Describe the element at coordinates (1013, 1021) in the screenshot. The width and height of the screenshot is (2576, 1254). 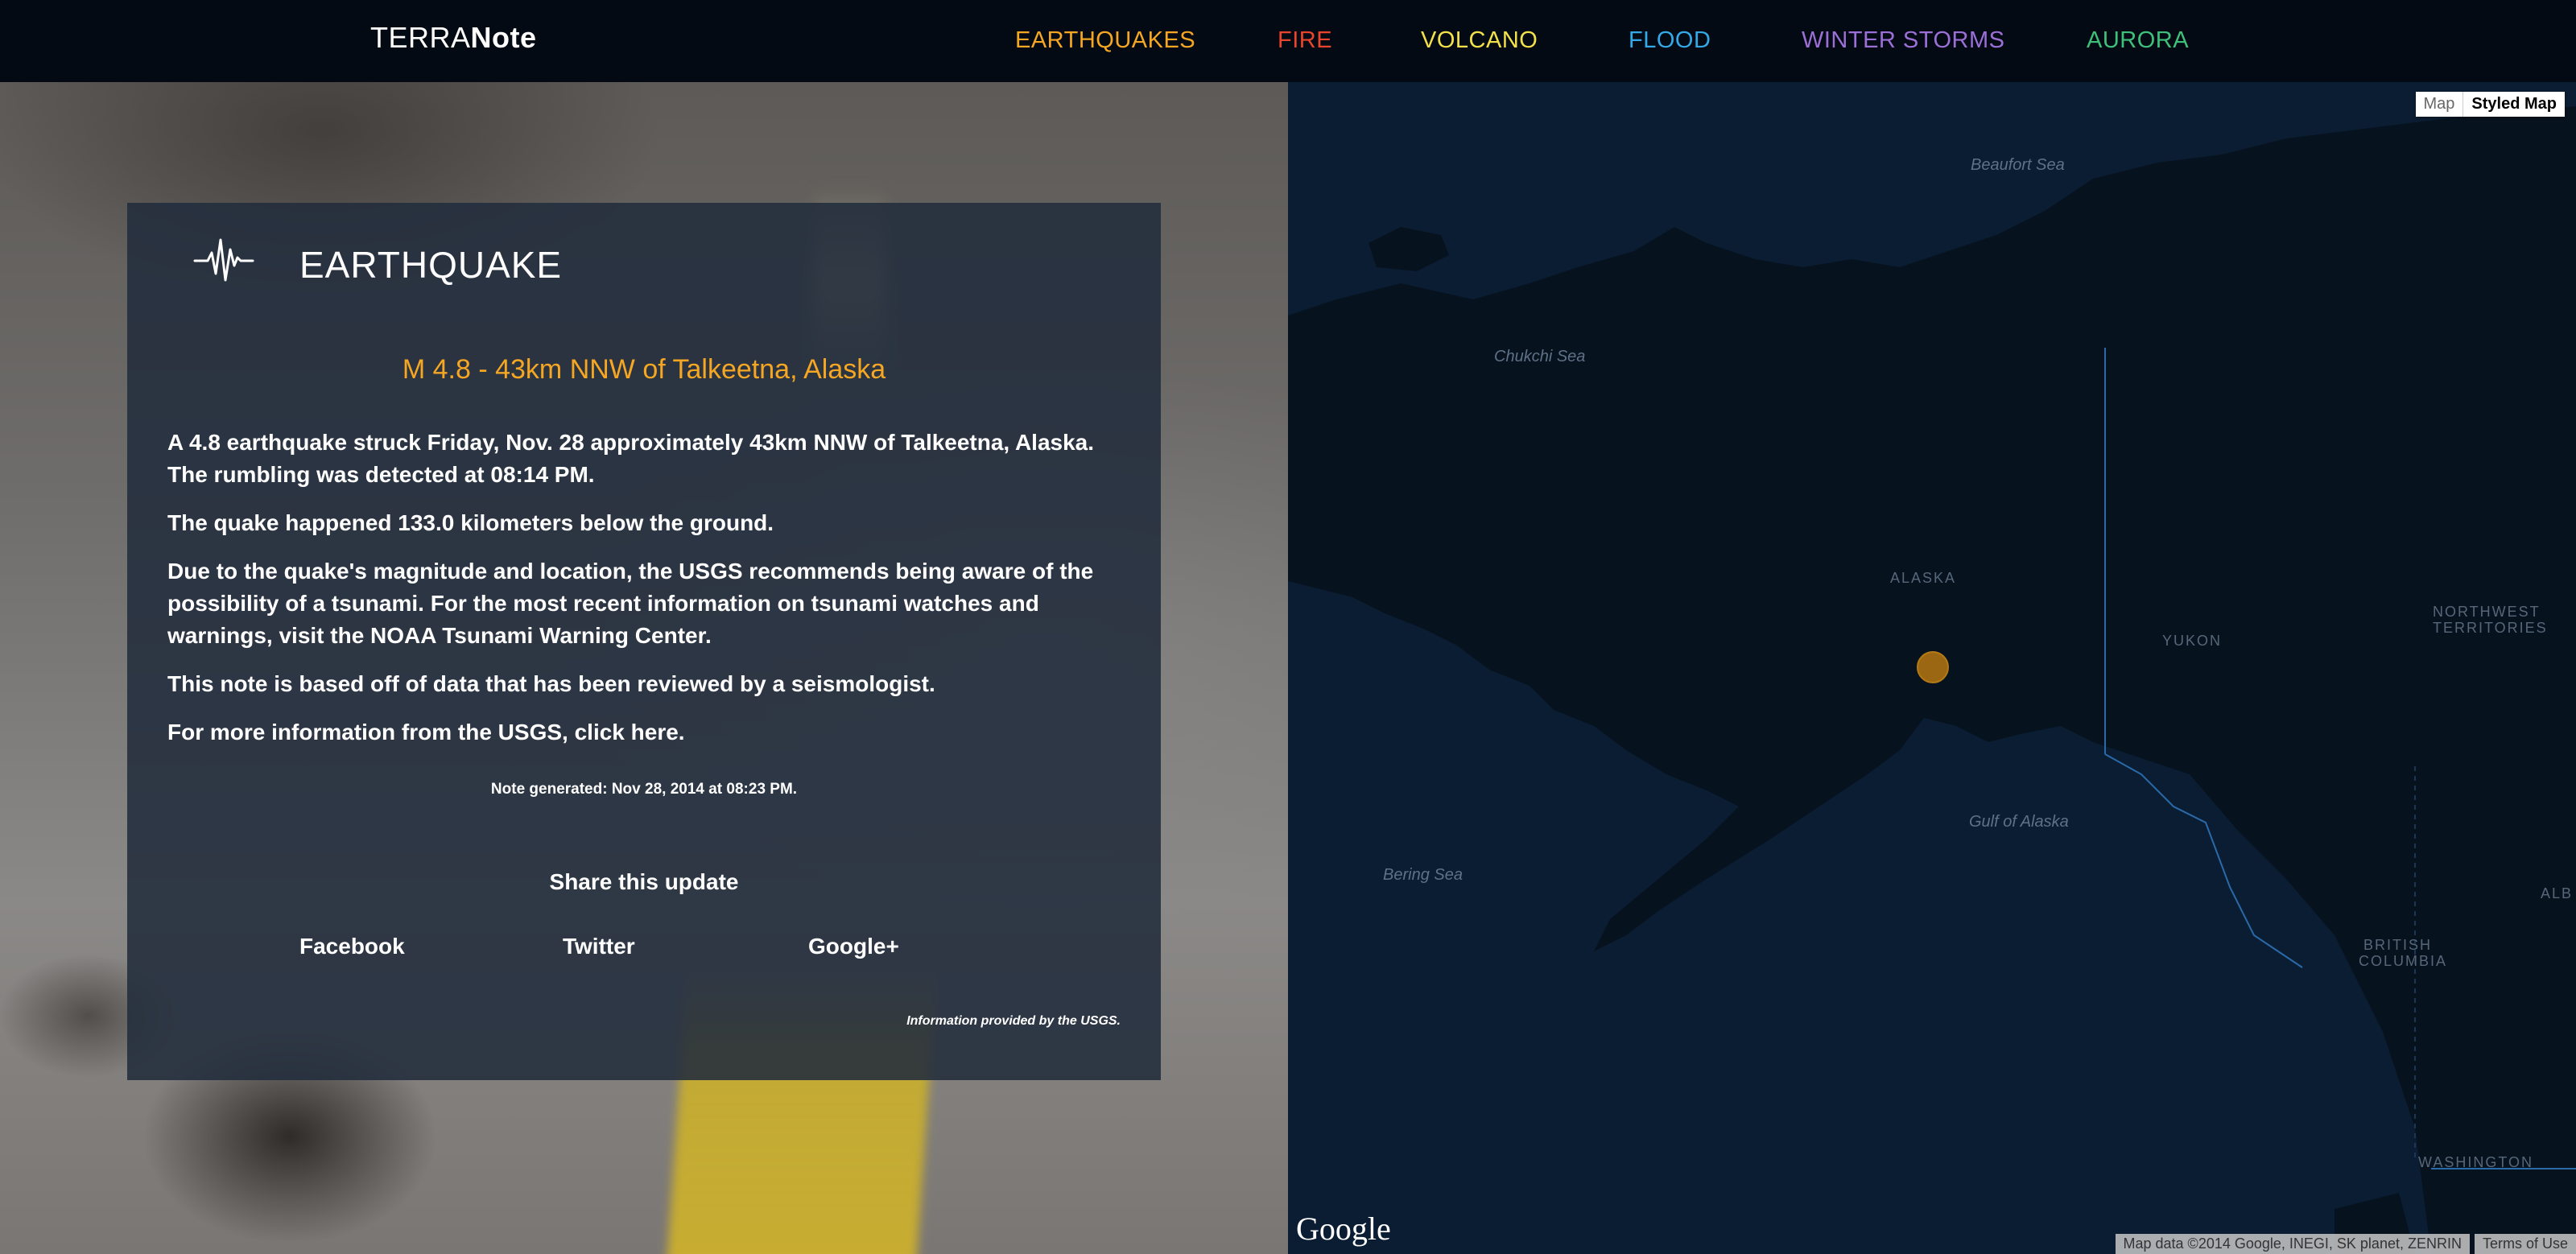
I see `usgs-credit: Information provided by the USGS.` at that location.